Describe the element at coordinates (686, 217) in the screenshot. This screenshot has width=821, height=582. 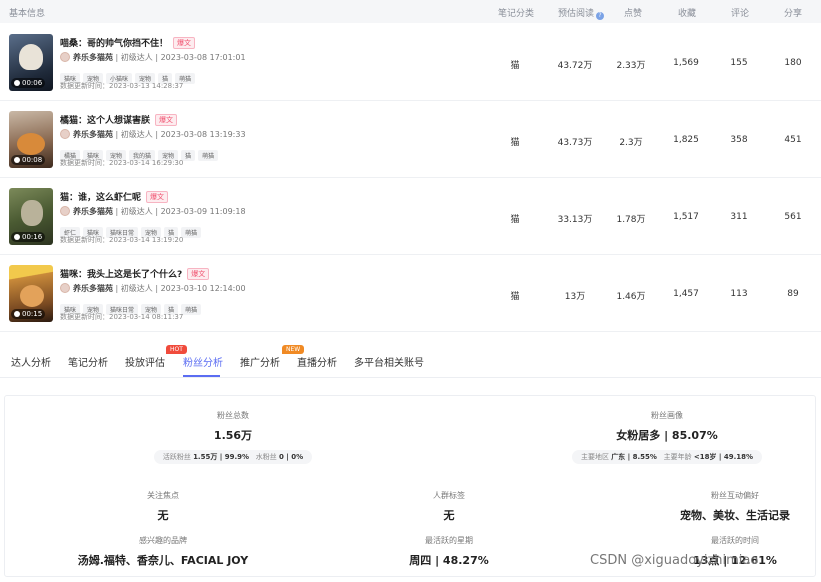
I see `cell-favorites: 1,517` at that location.